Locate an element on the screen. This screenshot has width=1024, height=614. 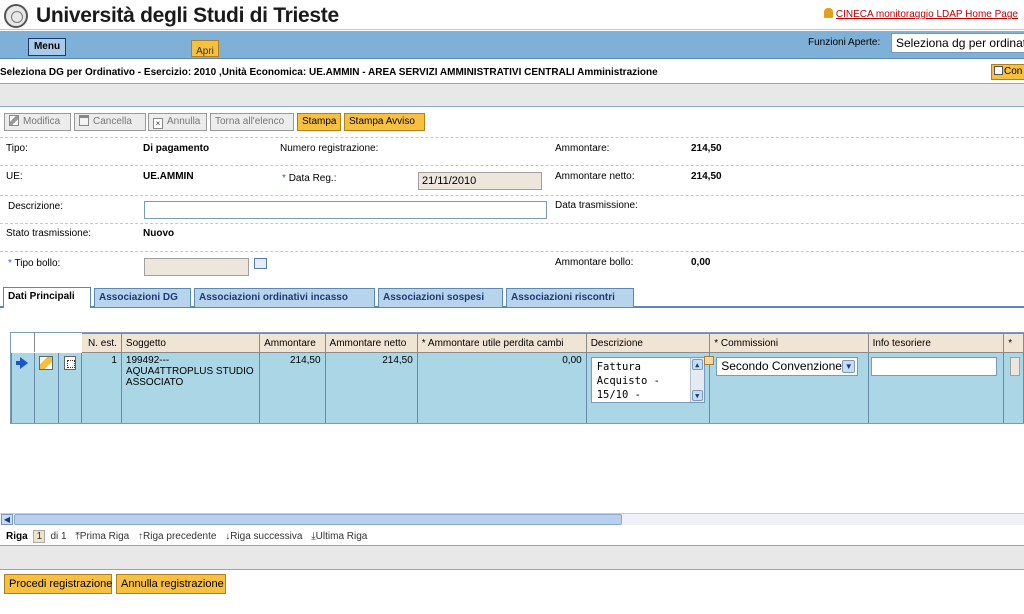
cancella-button: Cancella is located at coordinates (110, 122).